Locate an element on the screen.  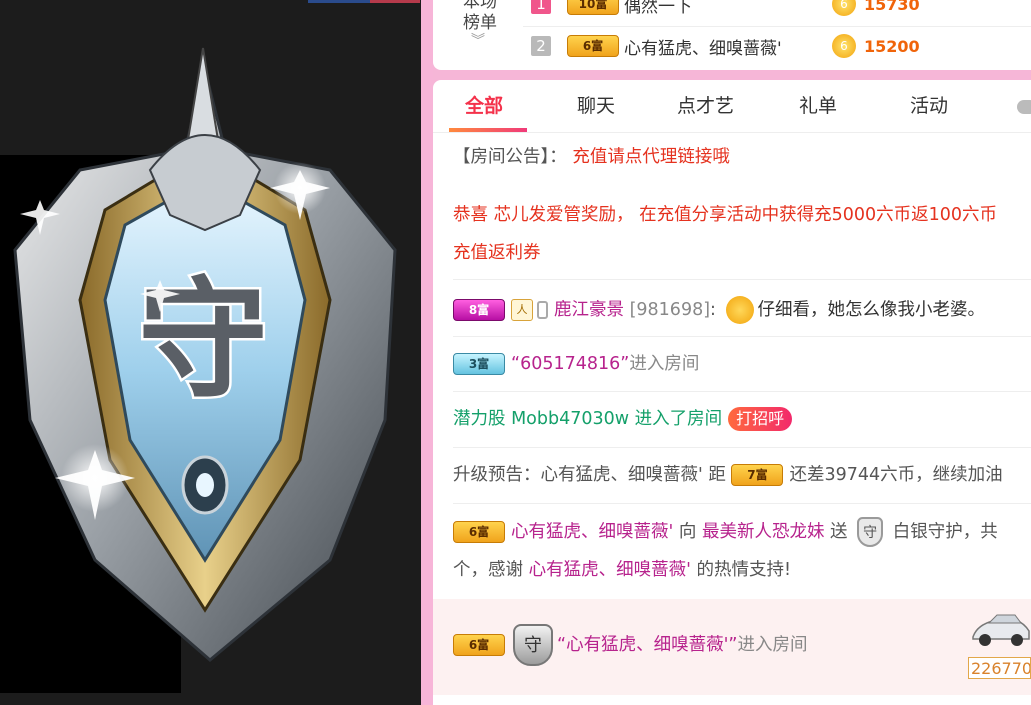
potential-message: 潜力股 Mobb47030w 进入了房间 打招呼 is located at coordinates (742, 419).